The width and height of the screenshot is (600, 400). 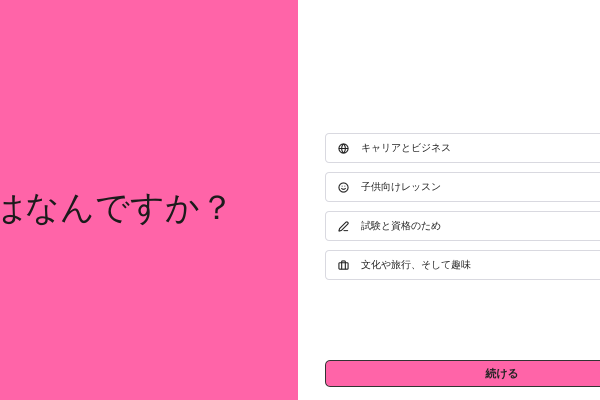 I want to click on question-heading: はなんですか？, so click(x=117, y=208).